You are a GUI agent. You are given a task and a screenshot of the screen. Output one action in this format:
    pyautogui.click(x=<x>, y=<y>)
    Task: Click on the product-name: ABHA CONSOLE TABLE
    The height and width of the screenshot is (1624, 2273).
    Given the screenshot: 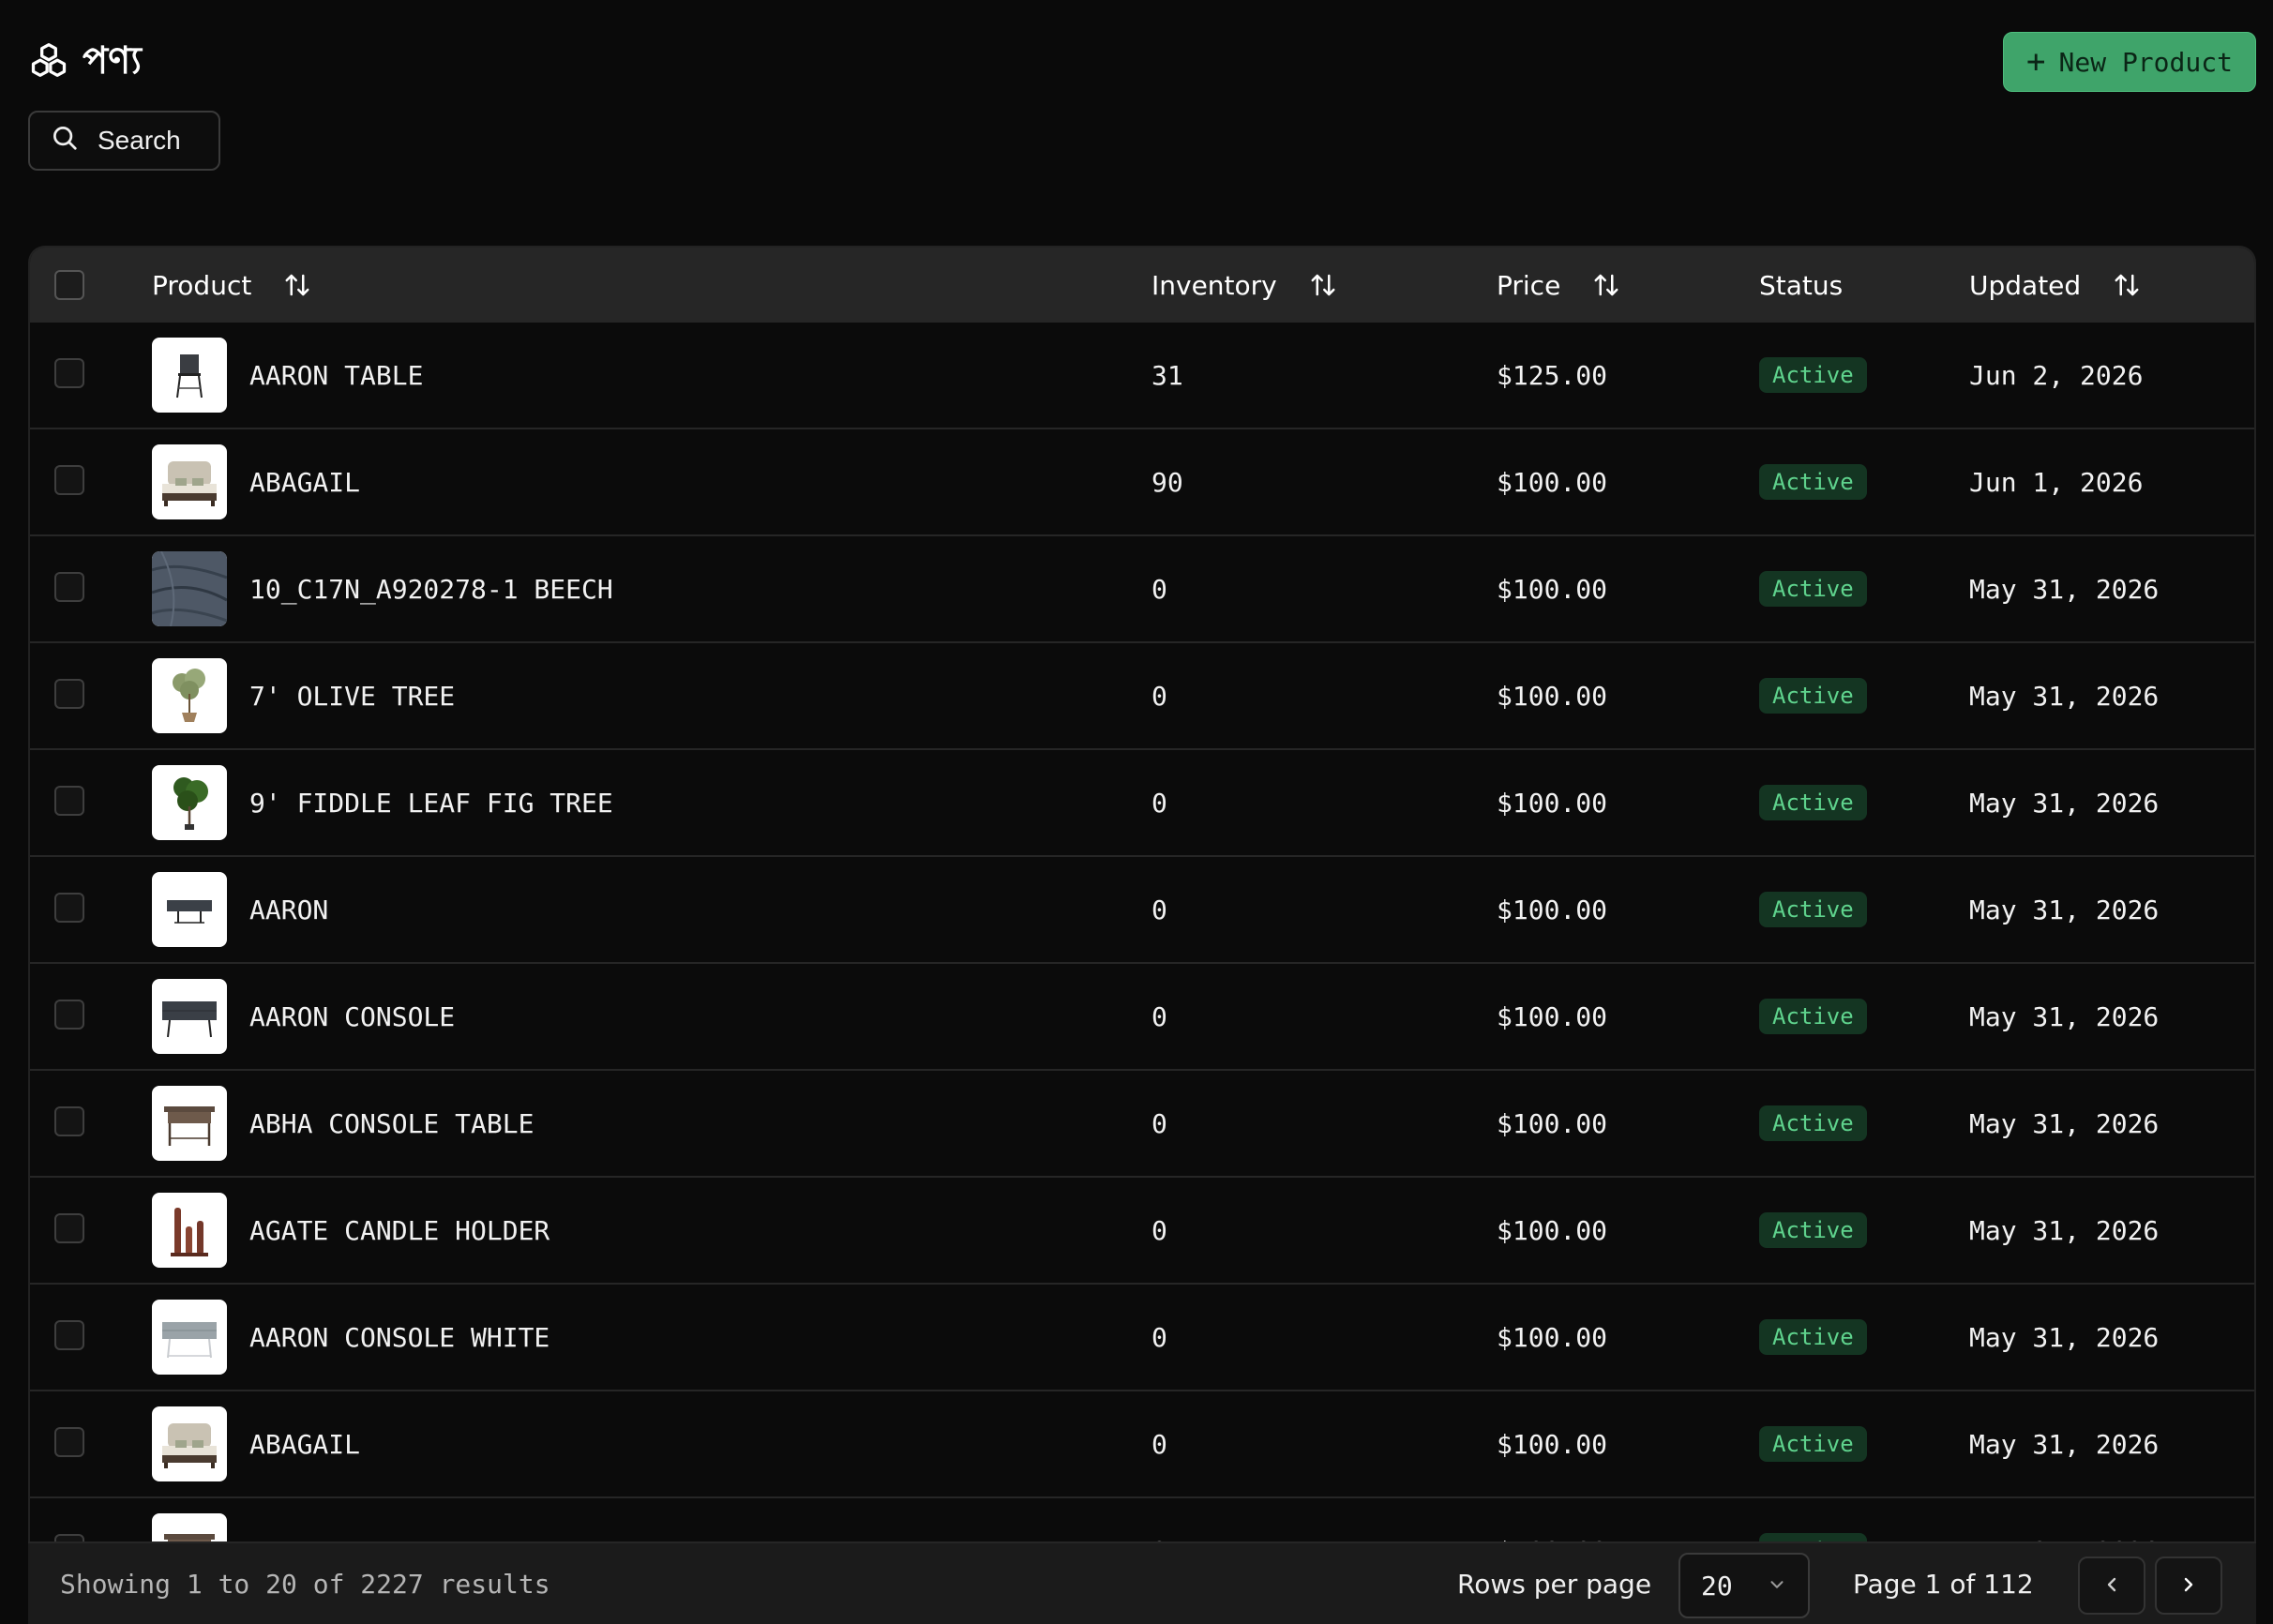 What is the action you would take?
    pyautogui.click(x=392, y=1123)
    